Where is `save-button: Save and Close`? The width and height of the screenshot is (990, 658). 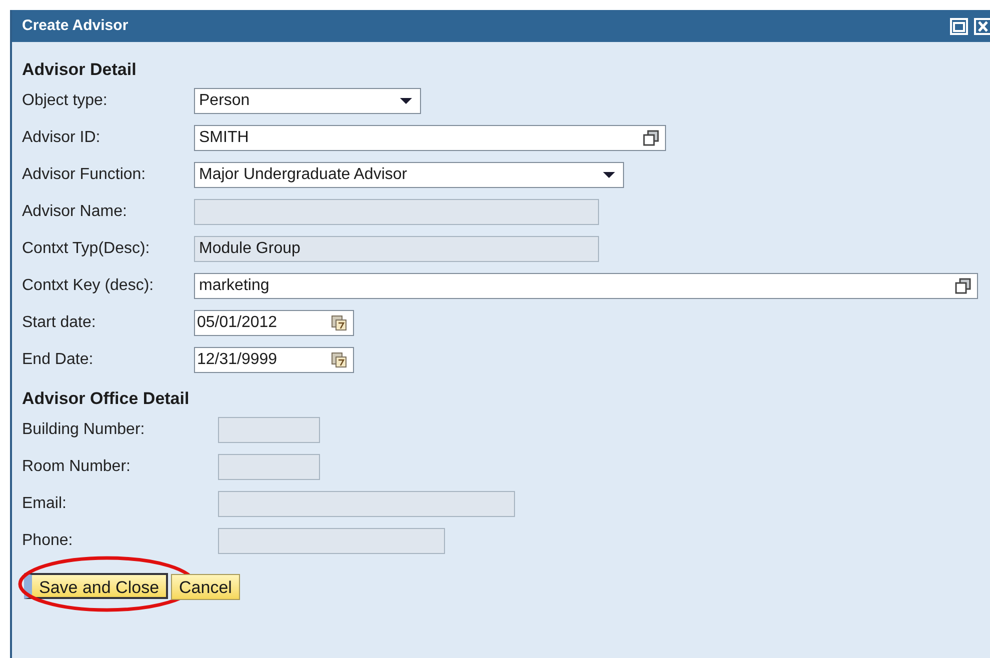
save-button: Save and Close is located at coordinates (96, 586).